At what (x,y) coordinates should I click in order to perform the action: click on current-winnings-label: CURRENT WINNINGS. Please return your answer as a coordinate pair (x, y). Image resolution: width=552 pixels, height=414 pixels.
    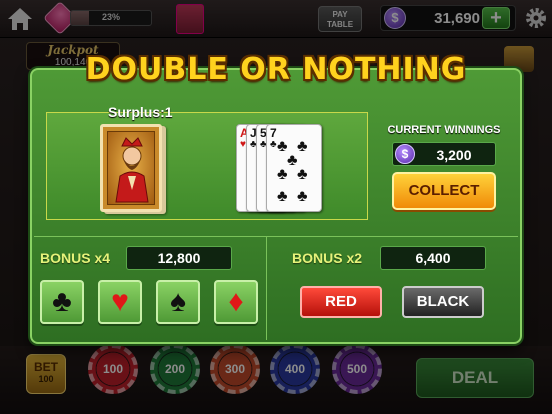
    Looking at the image, I should click on (444, 130).